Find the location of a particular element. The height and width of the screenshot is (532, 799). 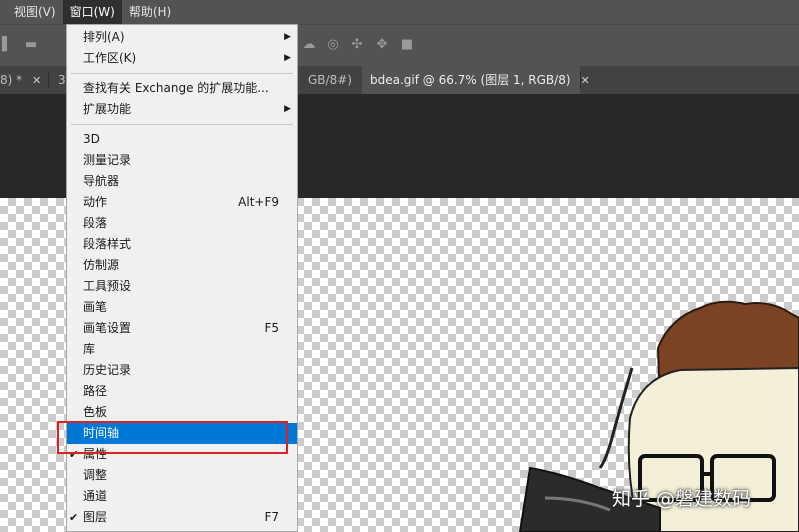

menu-item-label: 测量记录 is located at coordinates (107, 160).